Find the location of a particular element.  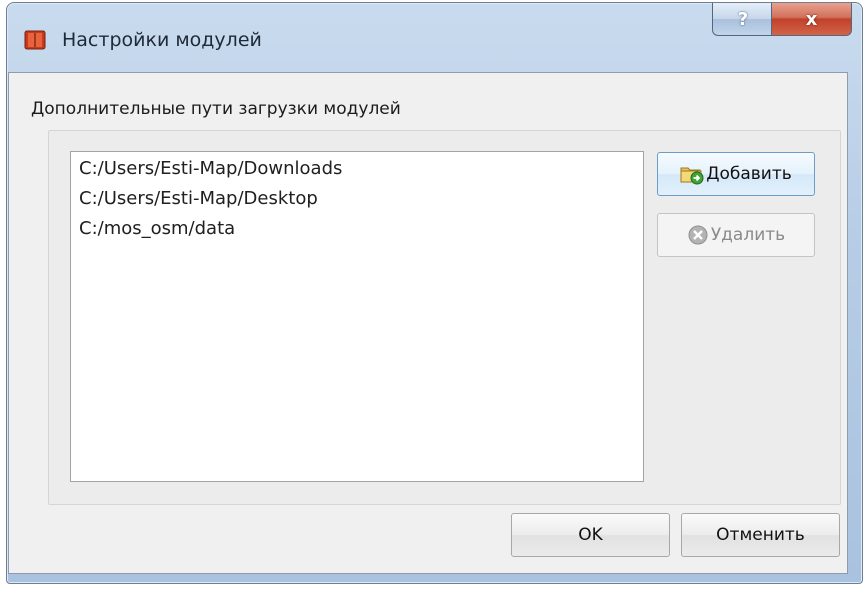

delete-path-button: Удалить is located at coordinates (736, 235).